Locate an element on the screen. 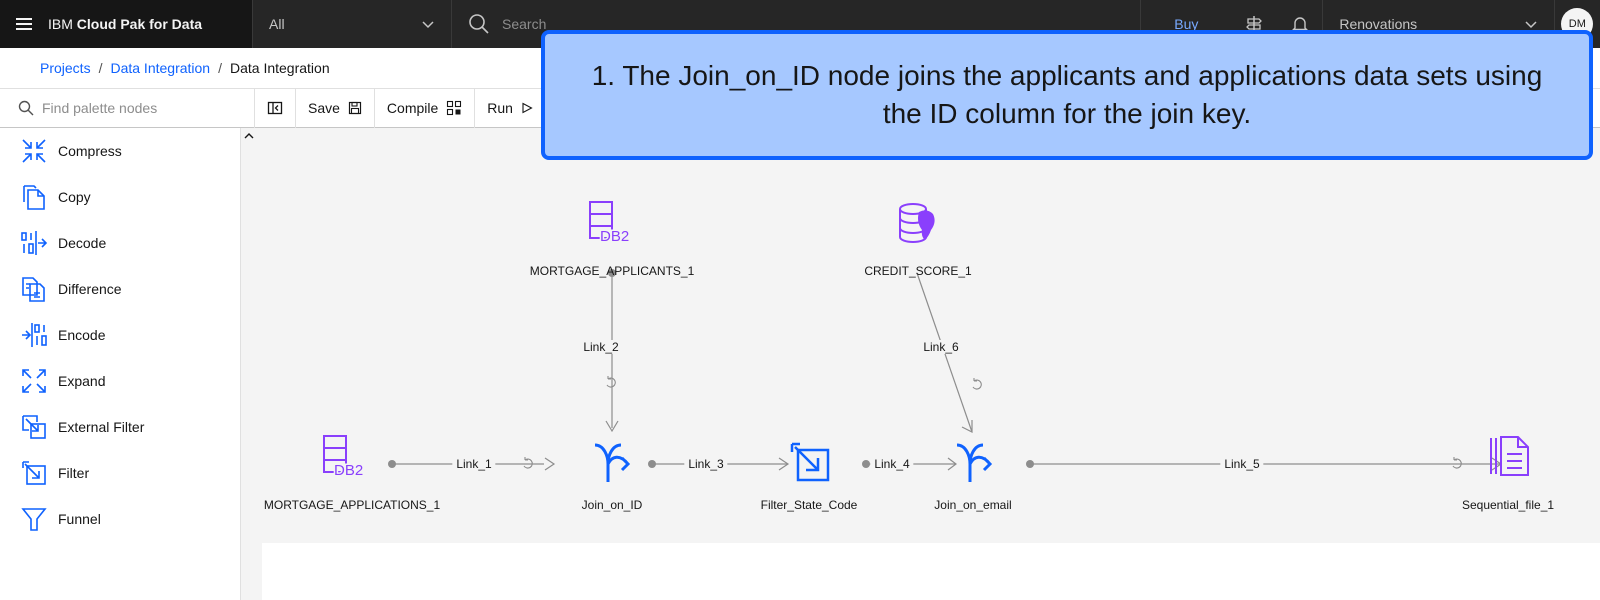  breadcrumb-data-integration: Data Integration is located at coordinates (160, 68).